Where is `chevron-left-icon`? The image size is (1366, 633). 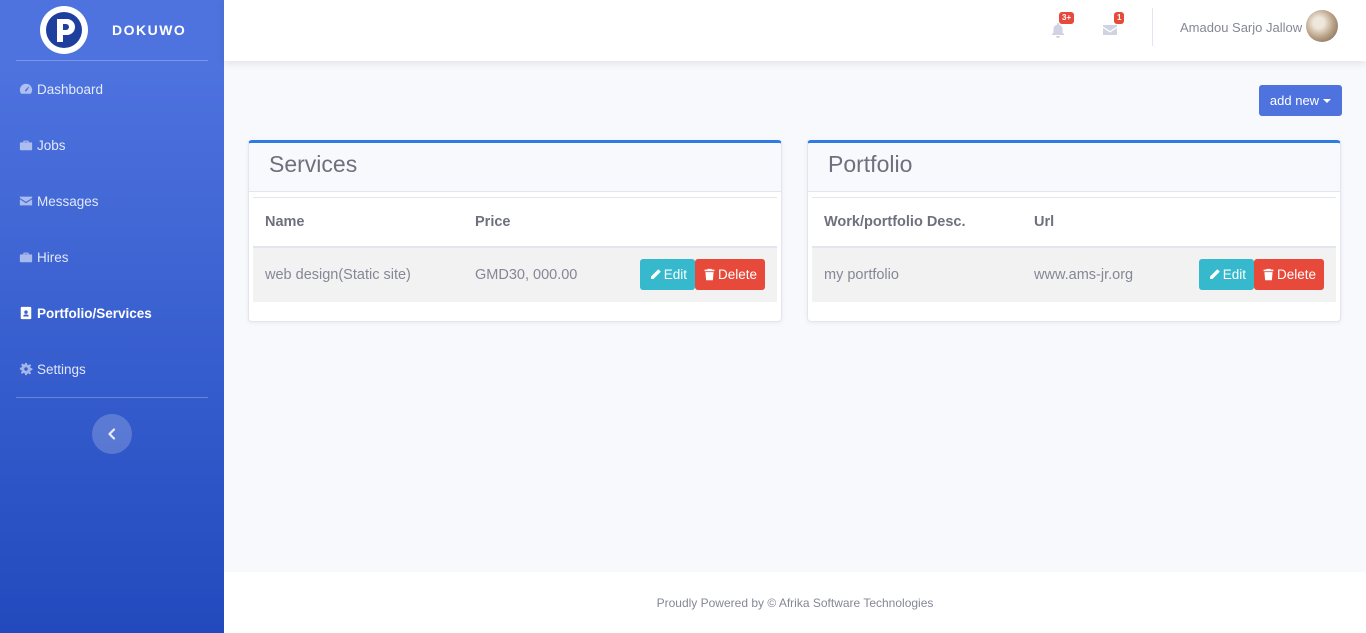
chevron-left-icon is located at coordinates (112, 434).